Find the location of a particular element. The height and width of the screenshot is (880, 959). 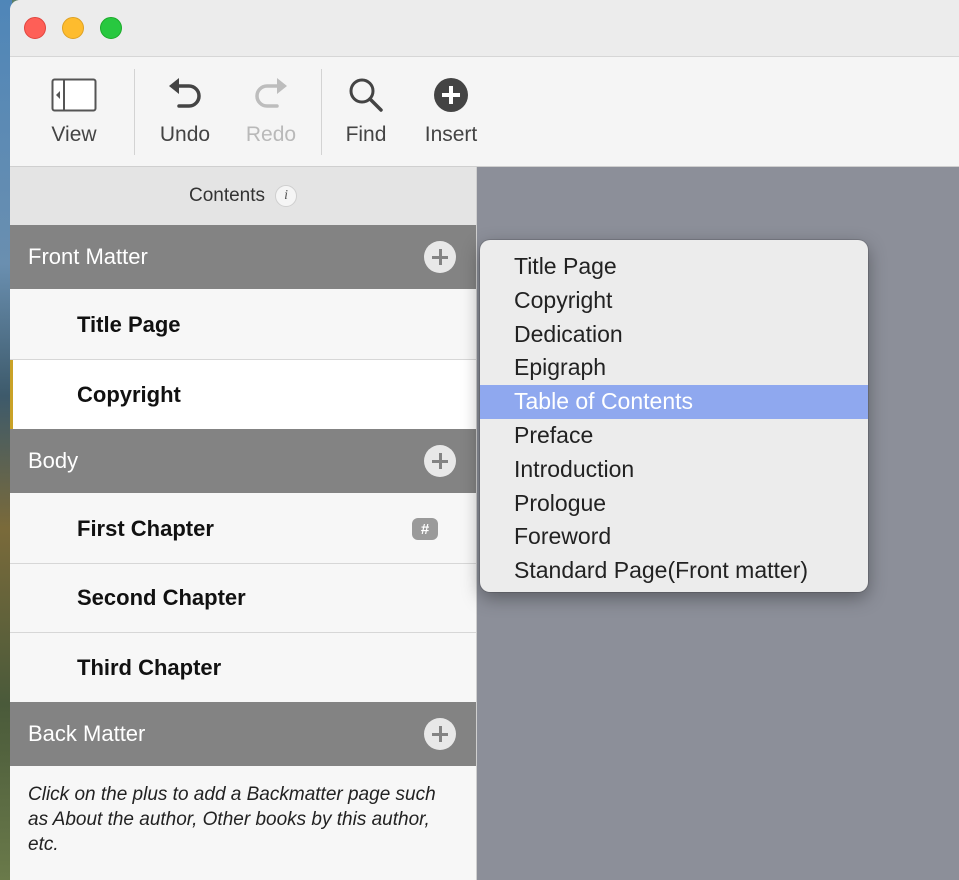

sidebar-toggle-icon is located at coordinates (74, 95).